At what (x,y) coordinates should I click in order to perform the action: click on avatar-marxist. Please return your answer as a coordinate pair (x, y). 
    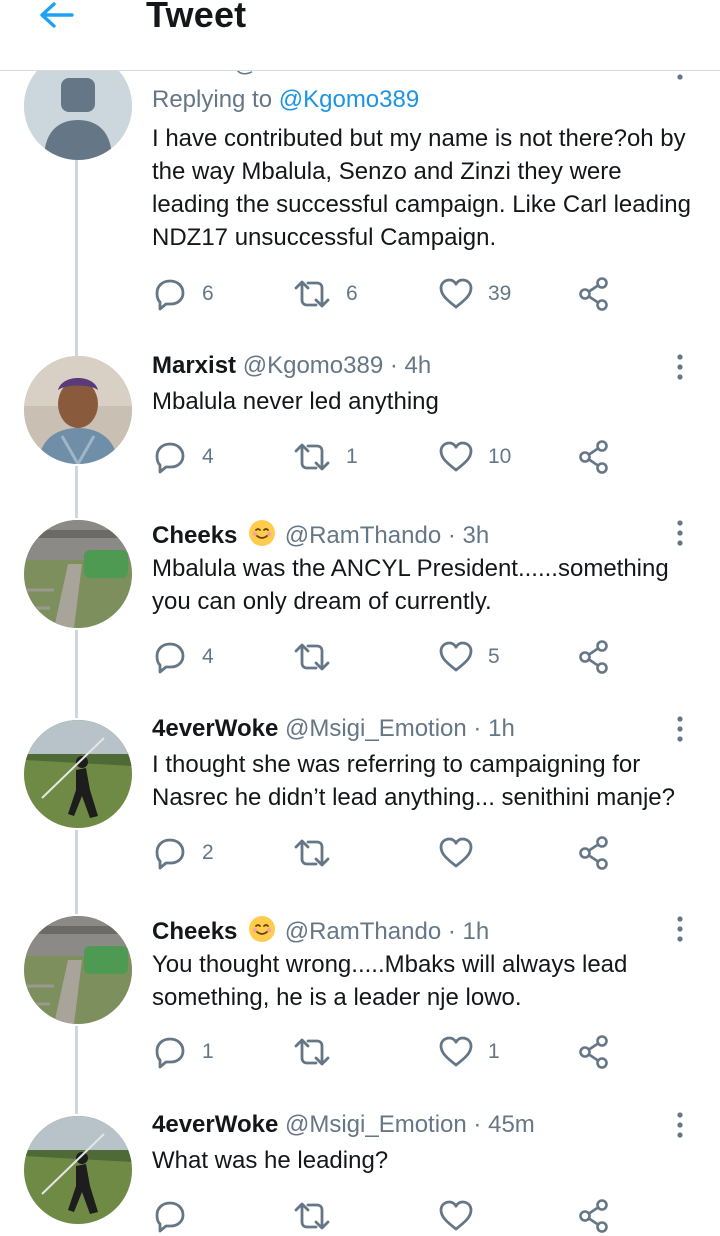
    Looking at the image, I should click on (78, 410).